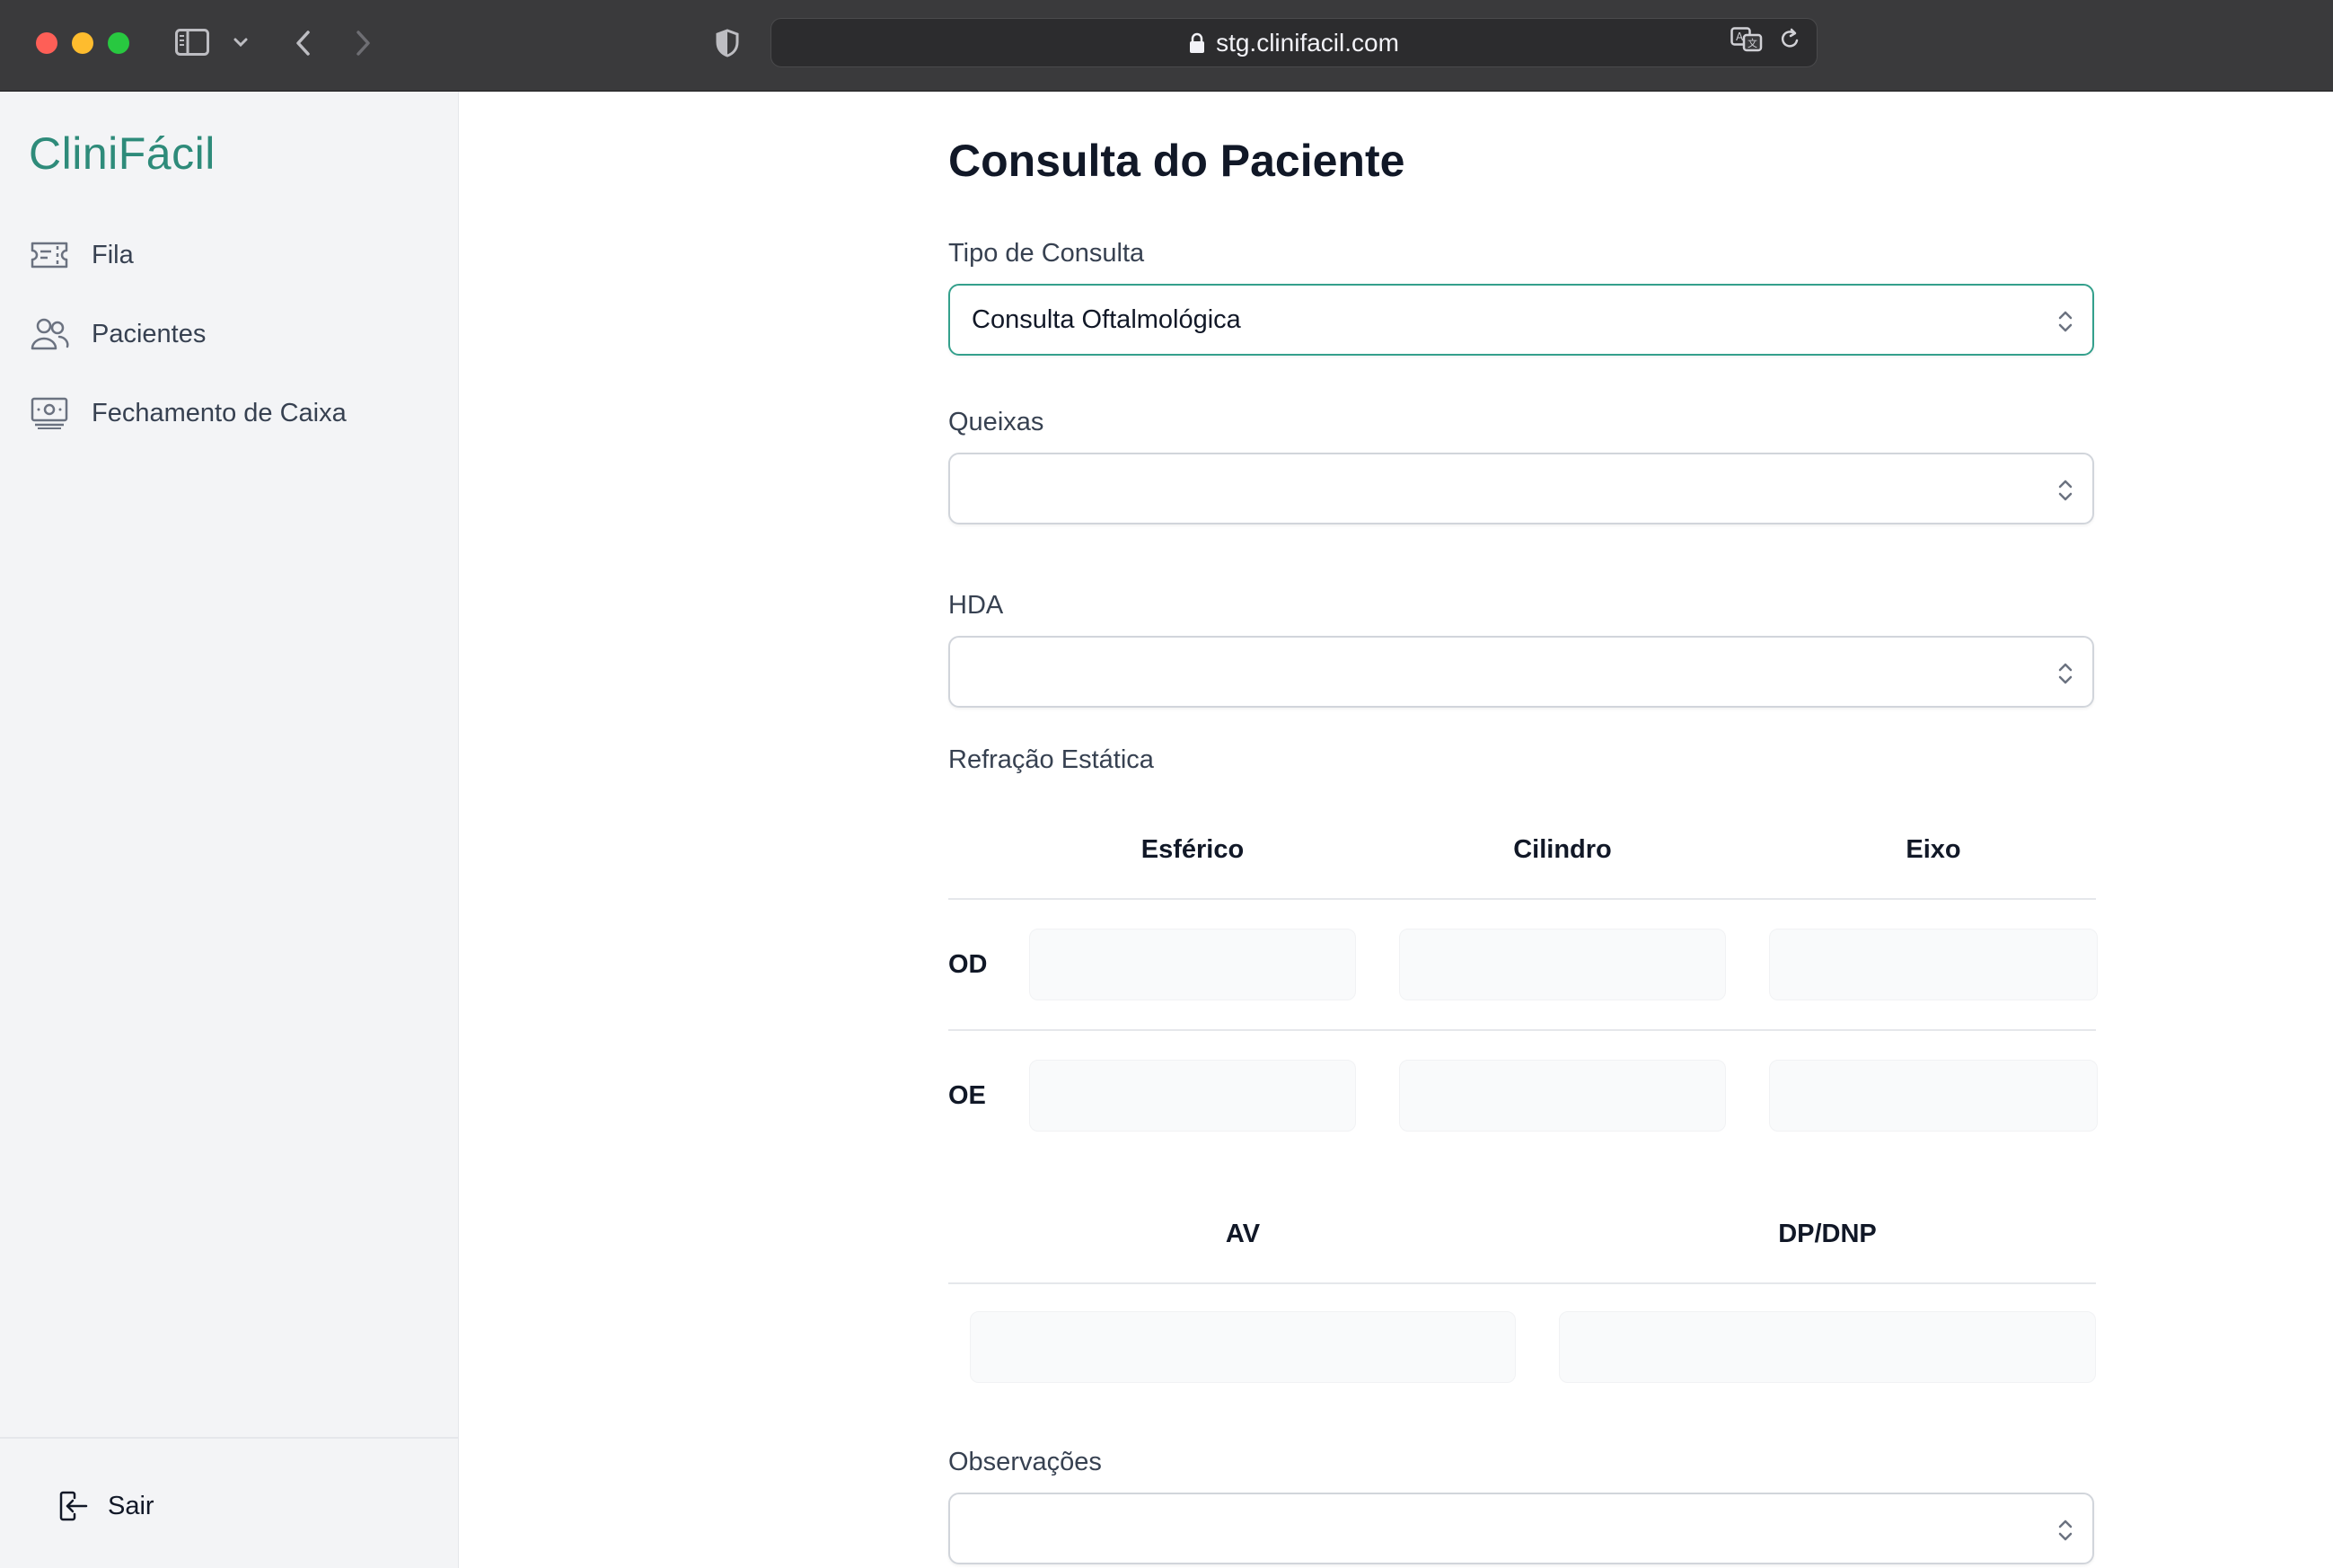  I want to click on hda-select, so click(1521, 672).